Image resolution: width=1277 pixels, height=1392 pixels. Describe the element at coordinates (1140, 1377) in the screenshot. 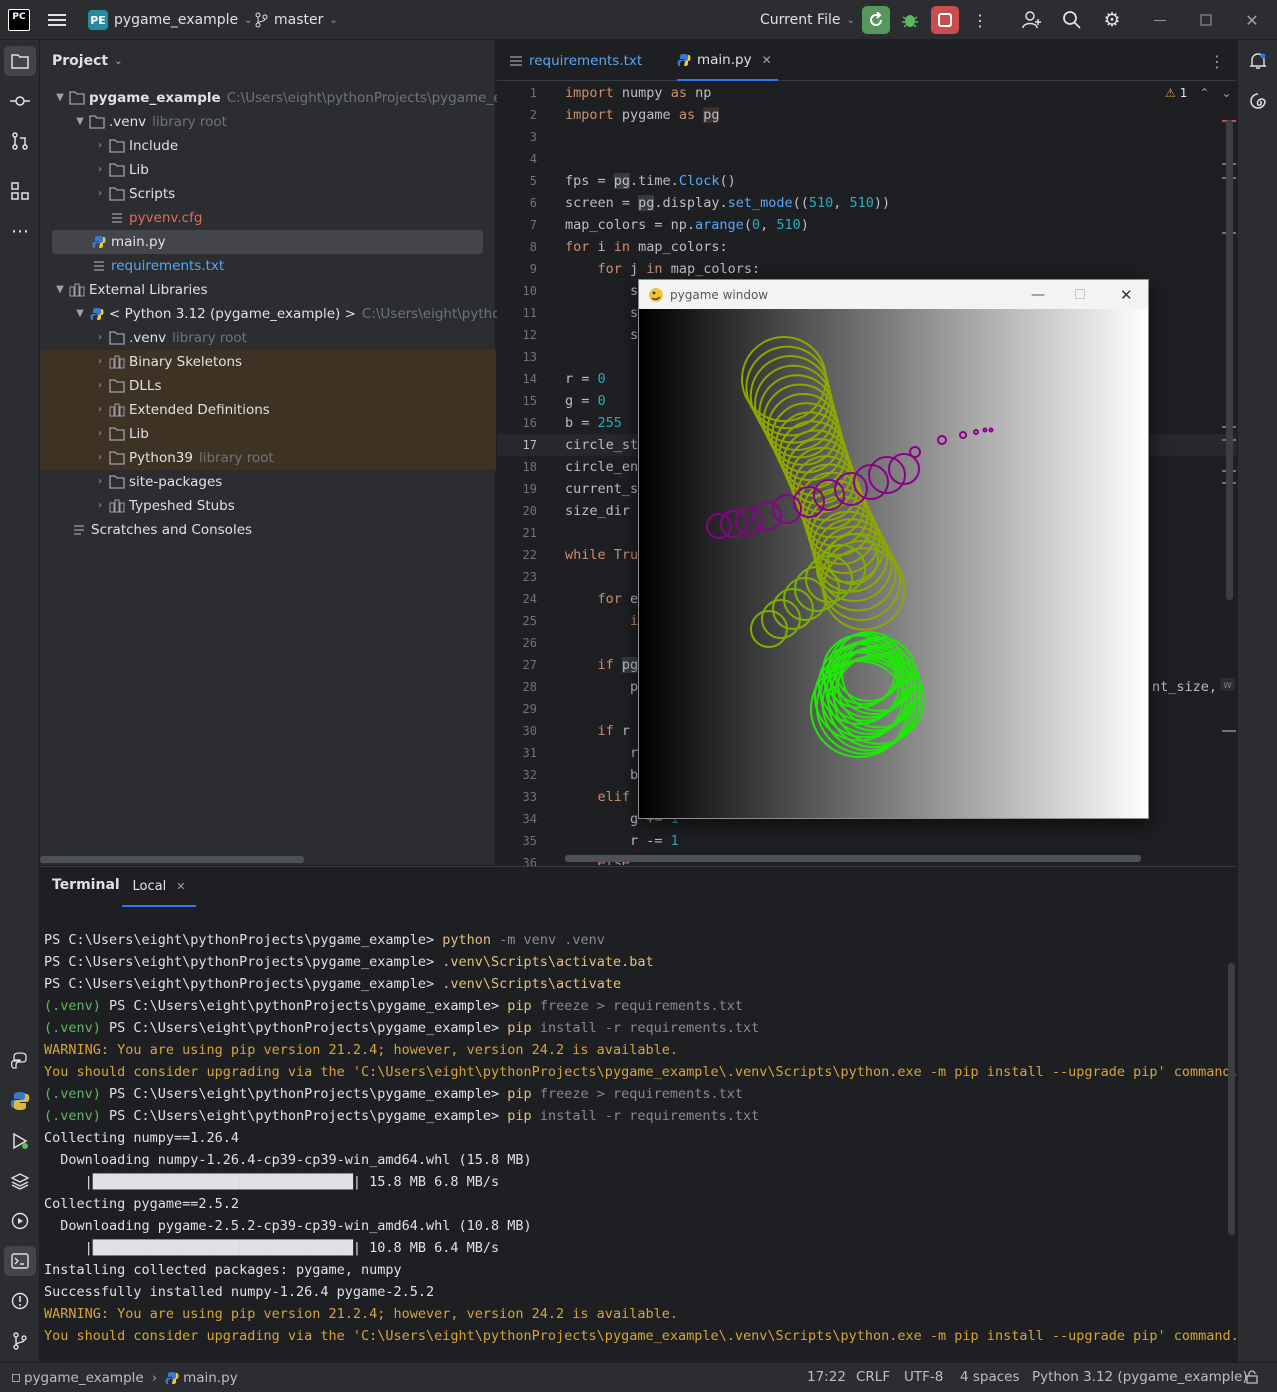

I see `interpreter-selector: Python 3.12 (pygame_example)` at that location.